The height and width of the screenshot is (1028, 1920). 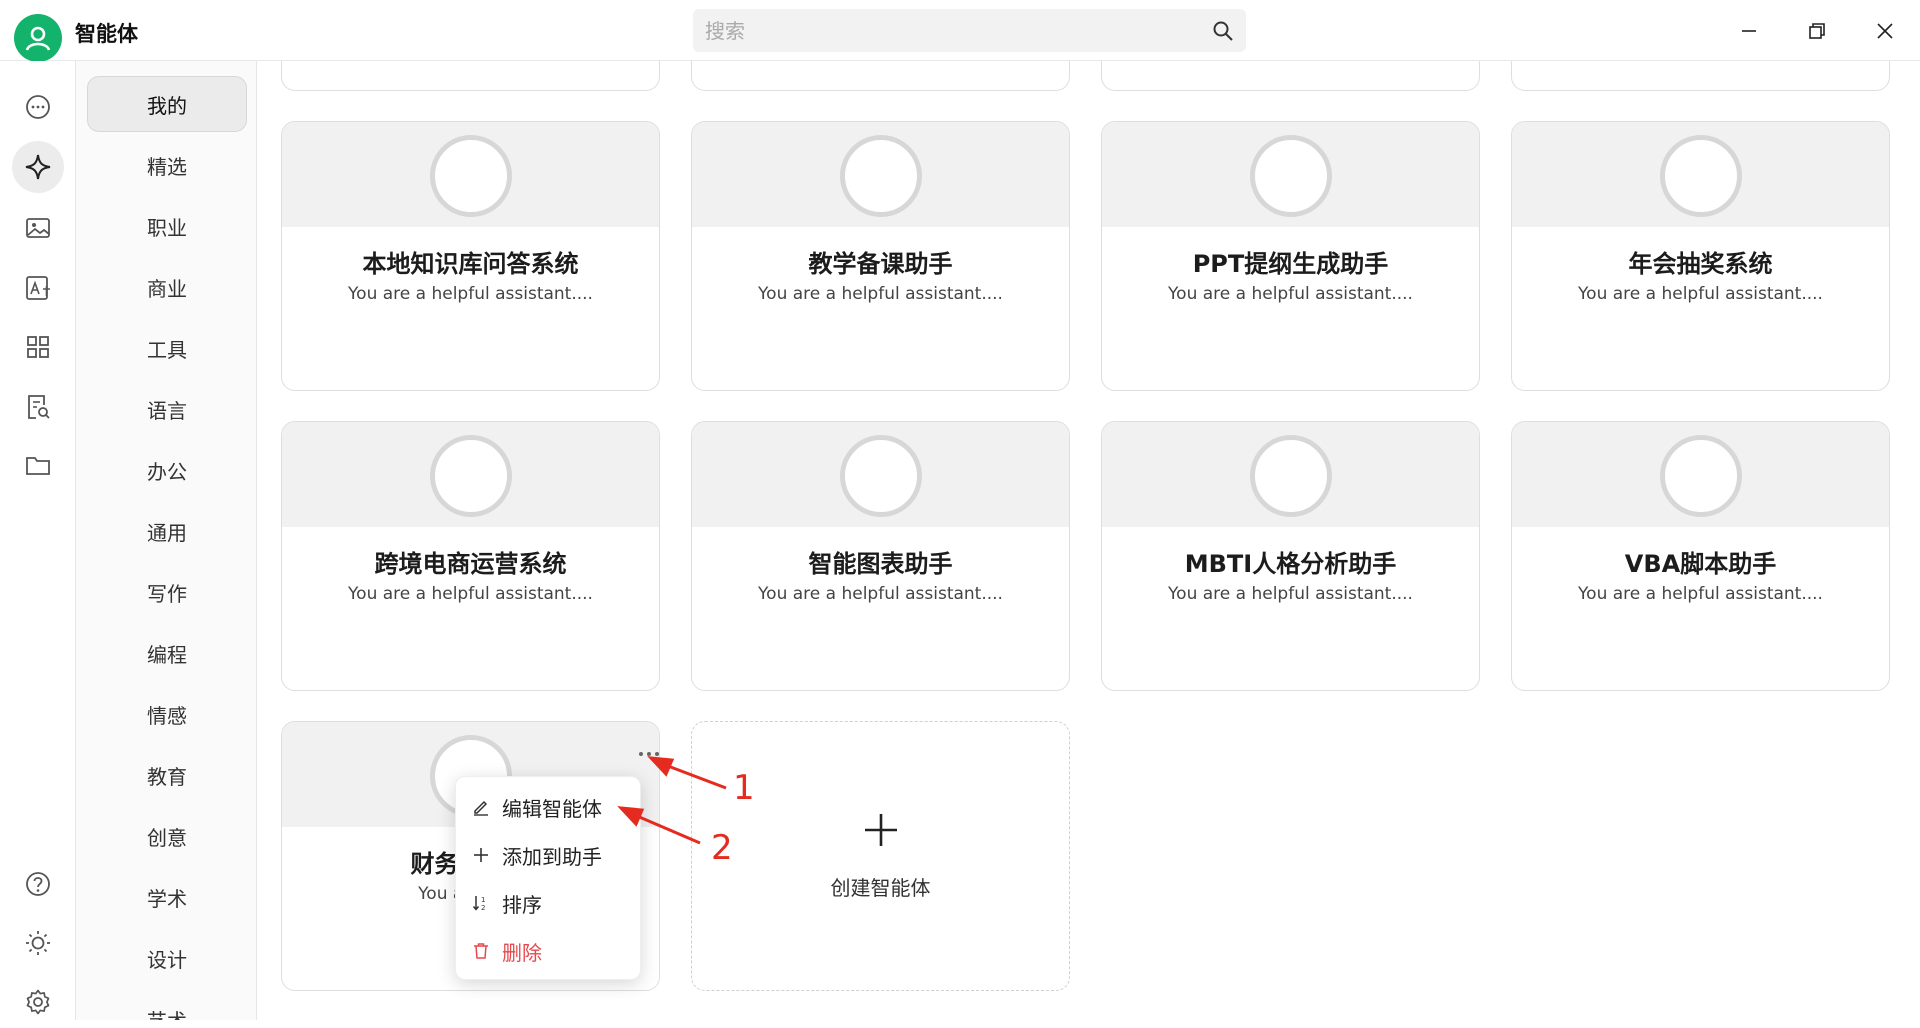 What do you see at coordinates (672, 800) in the screenshot?
I see `annotation-arrows` at bounding box center [672, 800].